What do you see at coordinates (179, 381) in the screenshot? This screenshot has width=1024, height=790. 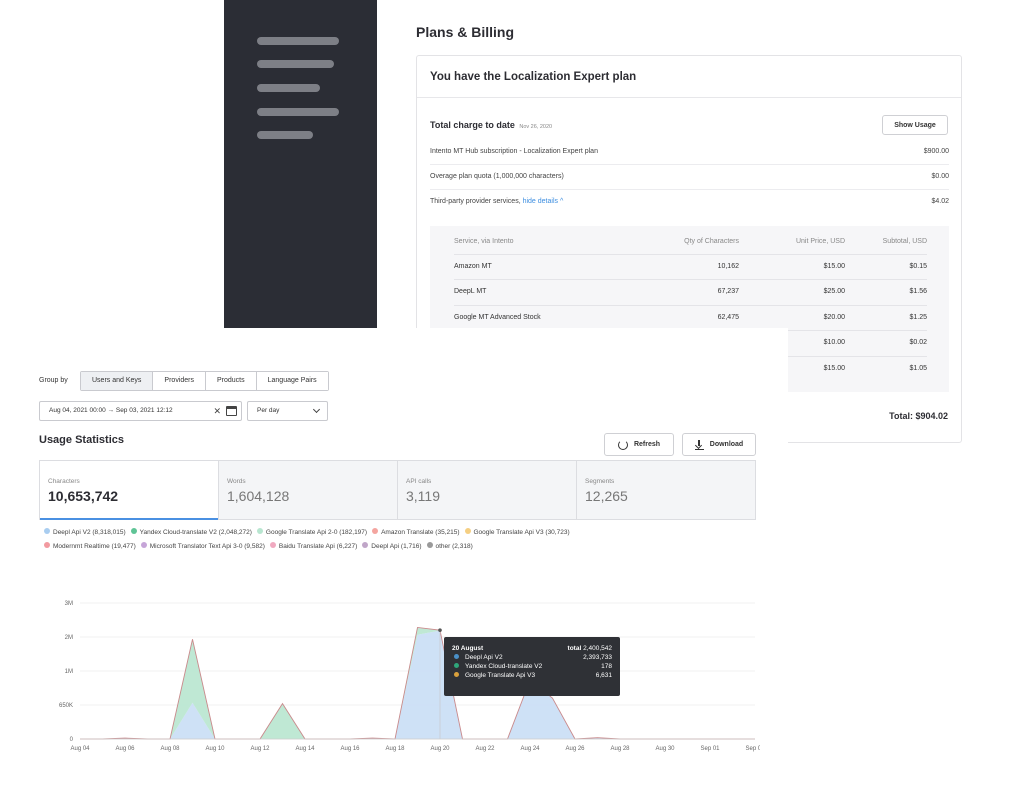 I see `tab-providers: Providers` at bounding box center [179, 381].